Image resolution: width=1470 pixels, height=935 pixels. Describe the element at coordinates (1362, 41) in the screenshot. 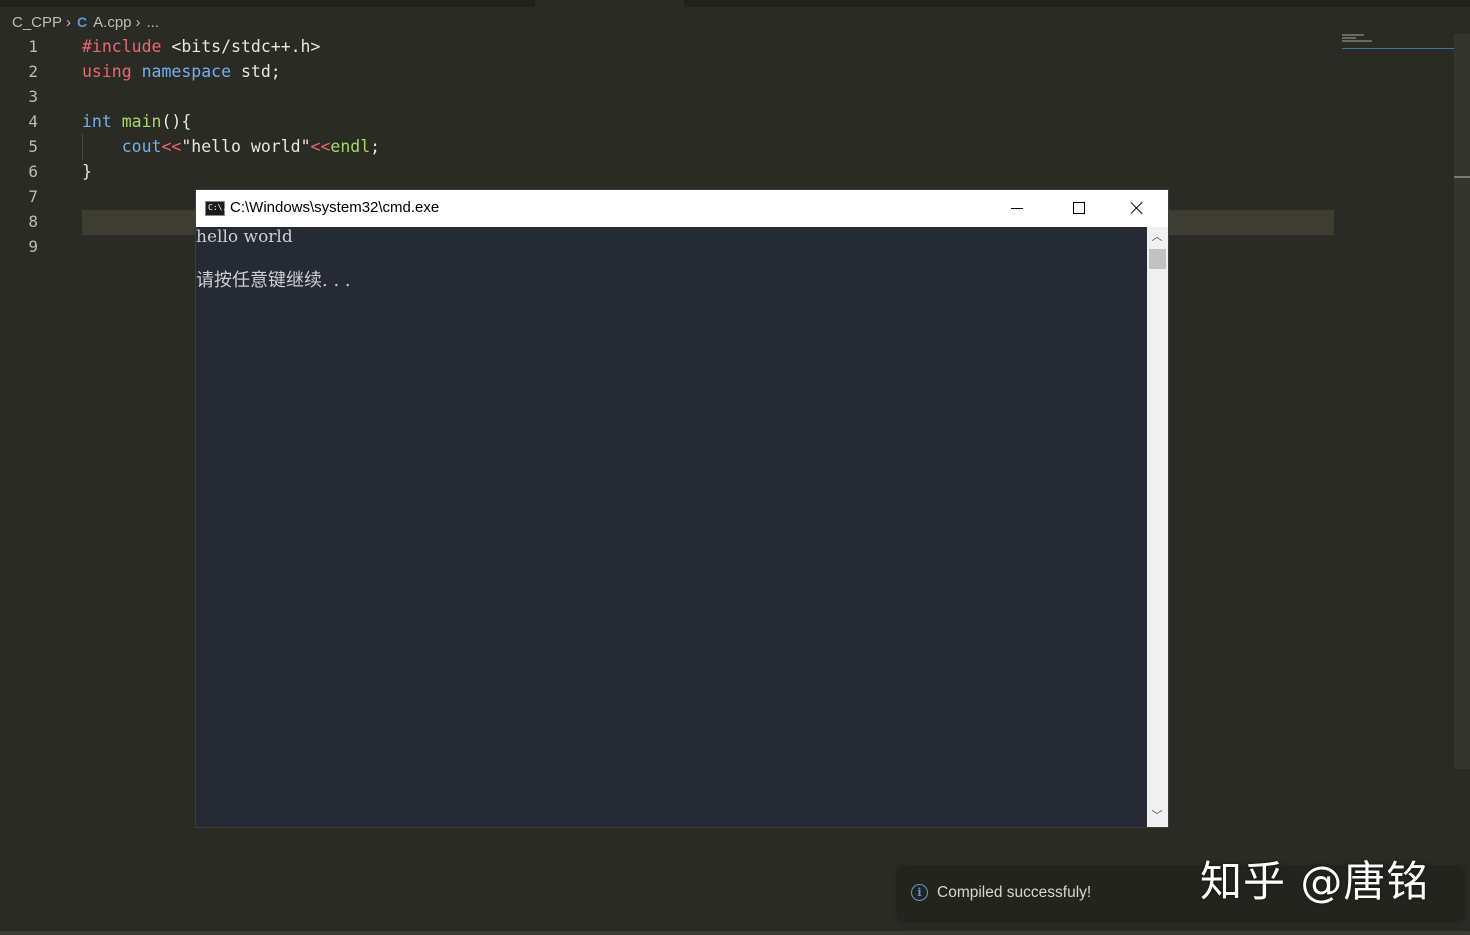

I see `minimap` at that location.